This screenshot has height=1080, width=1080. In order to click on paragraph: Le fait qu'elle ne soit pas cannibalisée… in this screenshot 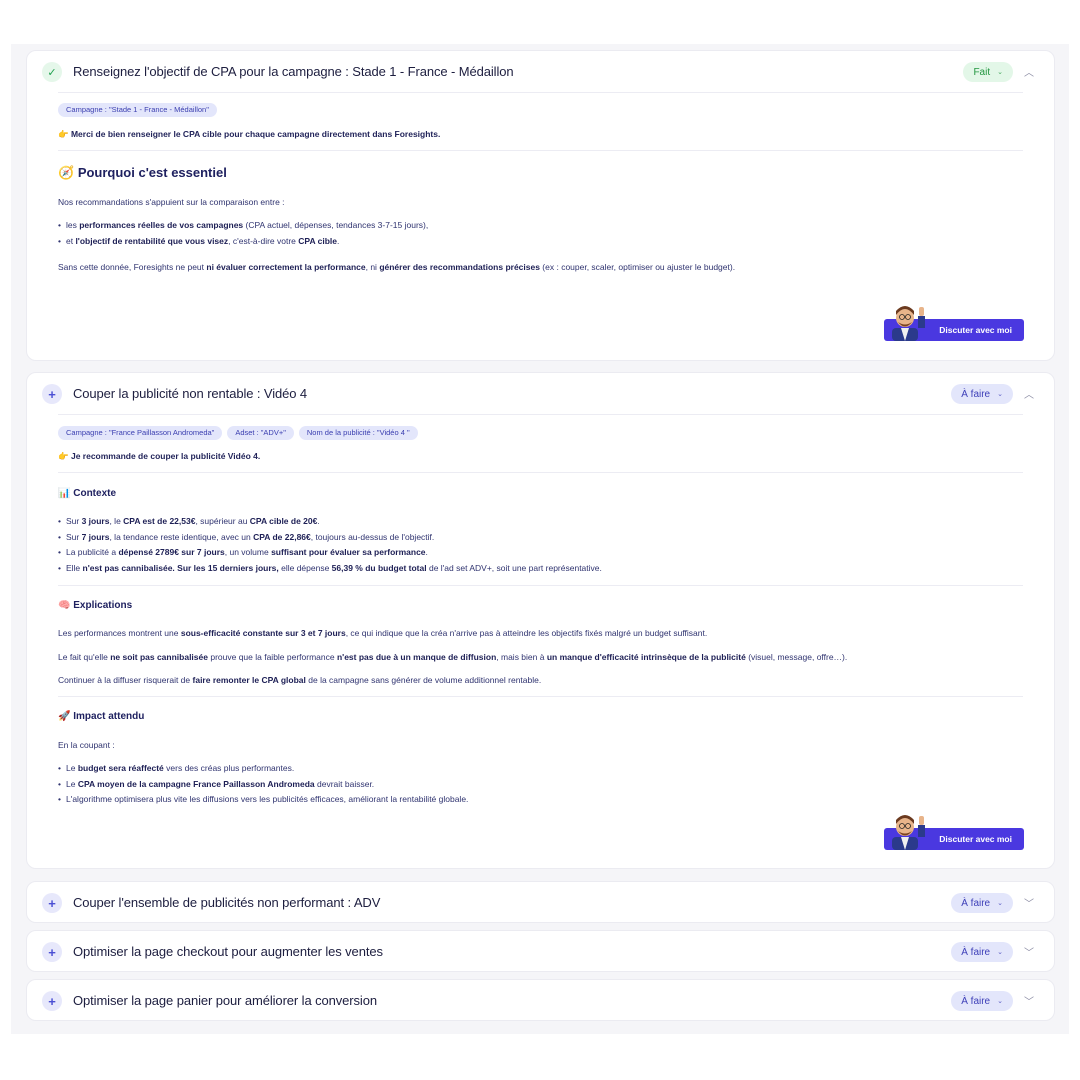, I will do `click(453, 657)`.